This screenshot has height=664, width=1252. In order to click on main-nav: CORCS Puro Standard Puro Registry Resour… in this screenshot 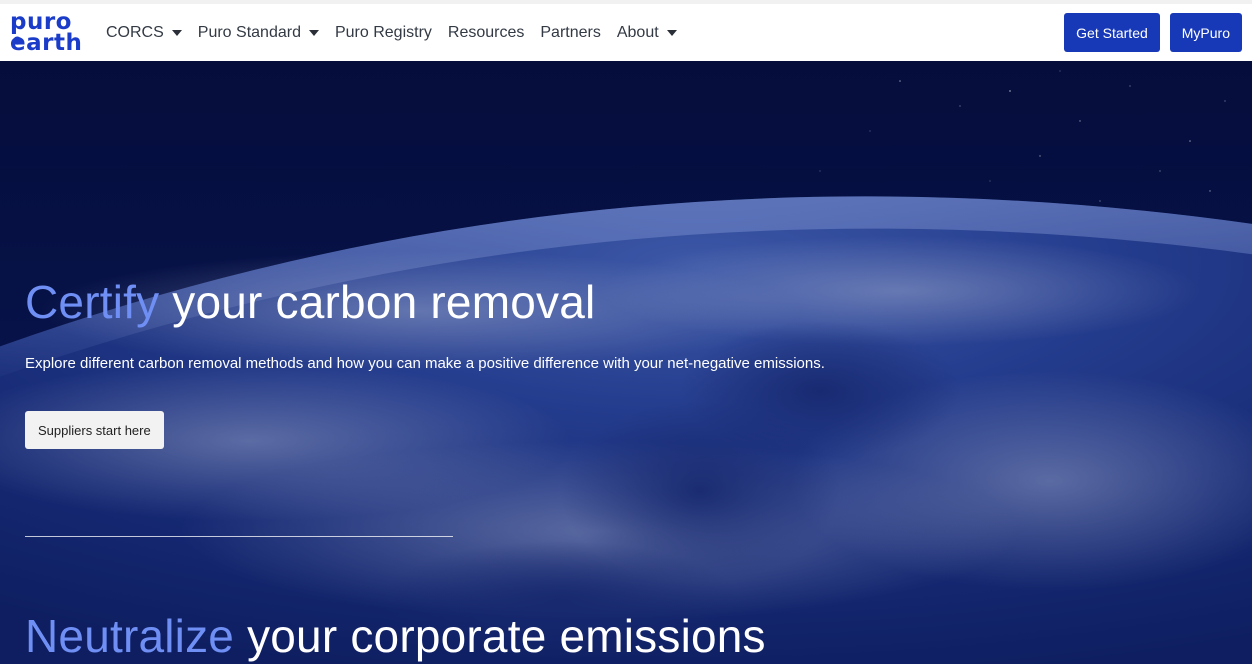, I will do `click(399, 32)`.